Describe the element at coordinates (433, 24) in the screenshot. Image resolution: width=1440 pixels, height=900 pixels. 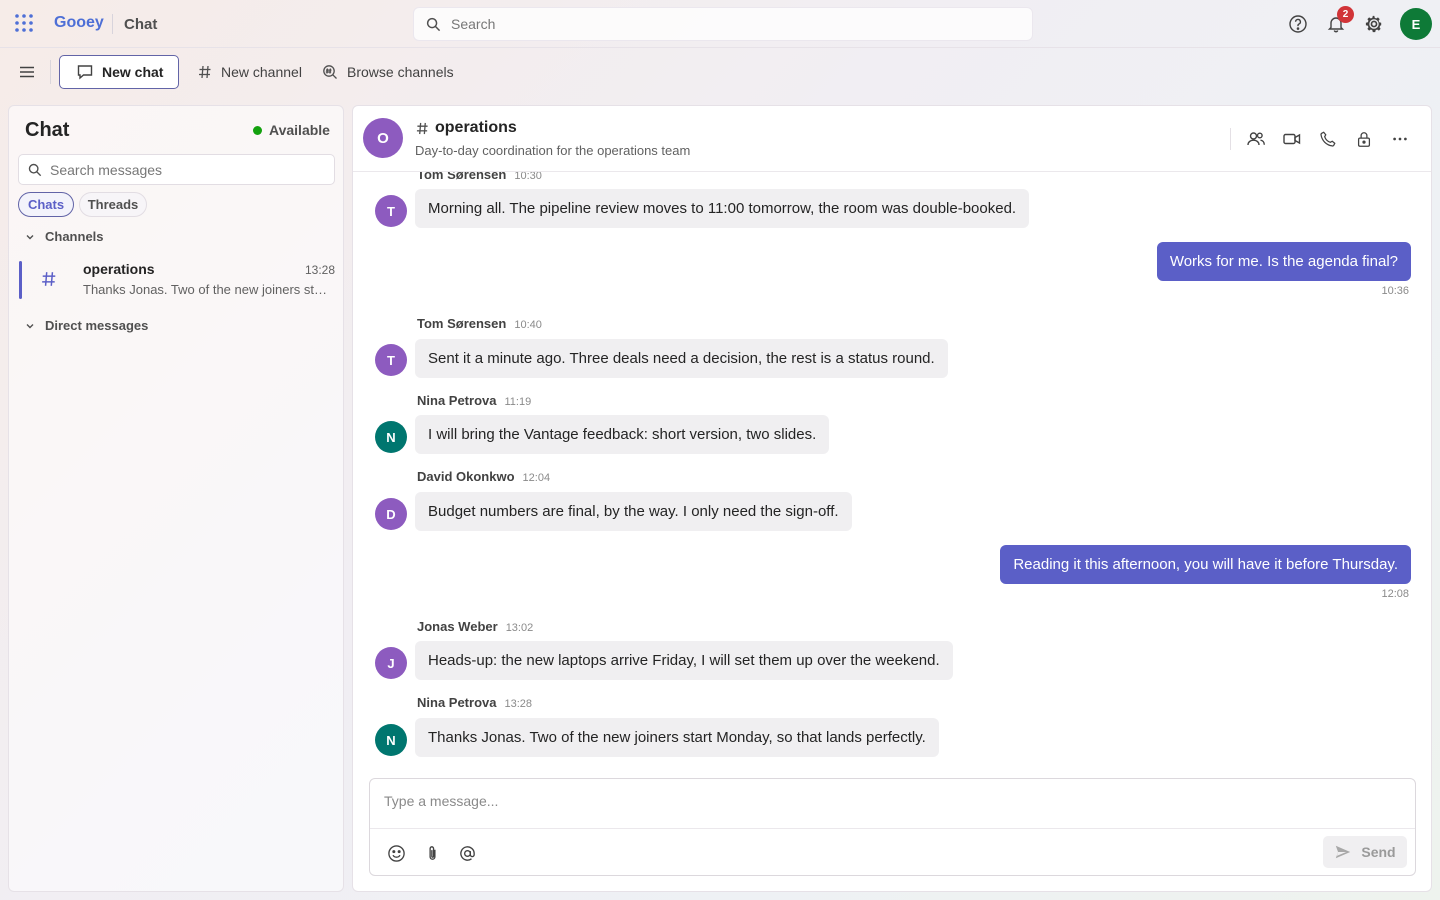
I see `search-icon` at that location.